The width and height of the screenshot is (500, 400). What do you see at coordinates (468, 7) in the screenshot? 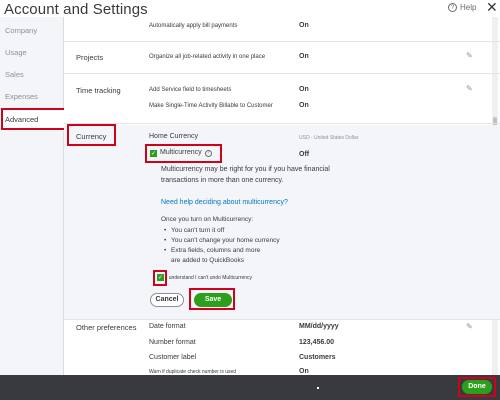
I see `help-label: Help` at bounding box center [468, 7].